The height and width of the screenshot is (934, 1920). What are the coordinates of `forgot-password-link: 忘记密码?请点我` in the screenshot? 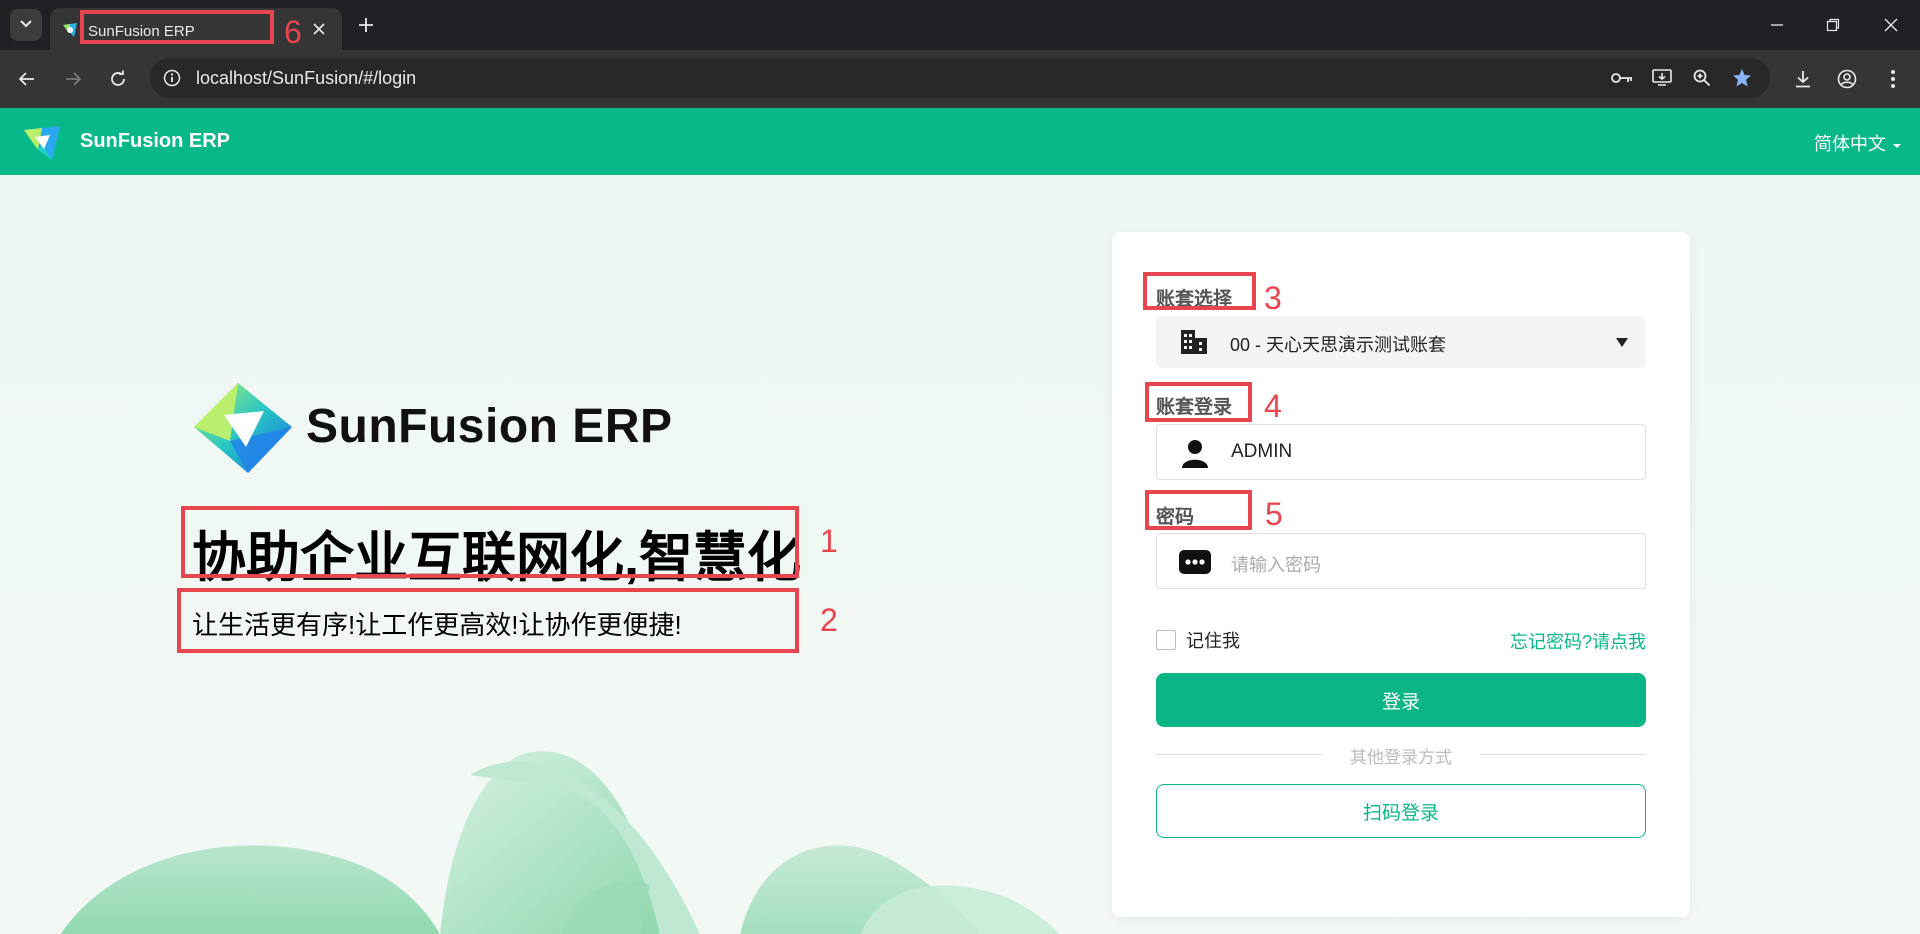 It's located at (1578, 641).